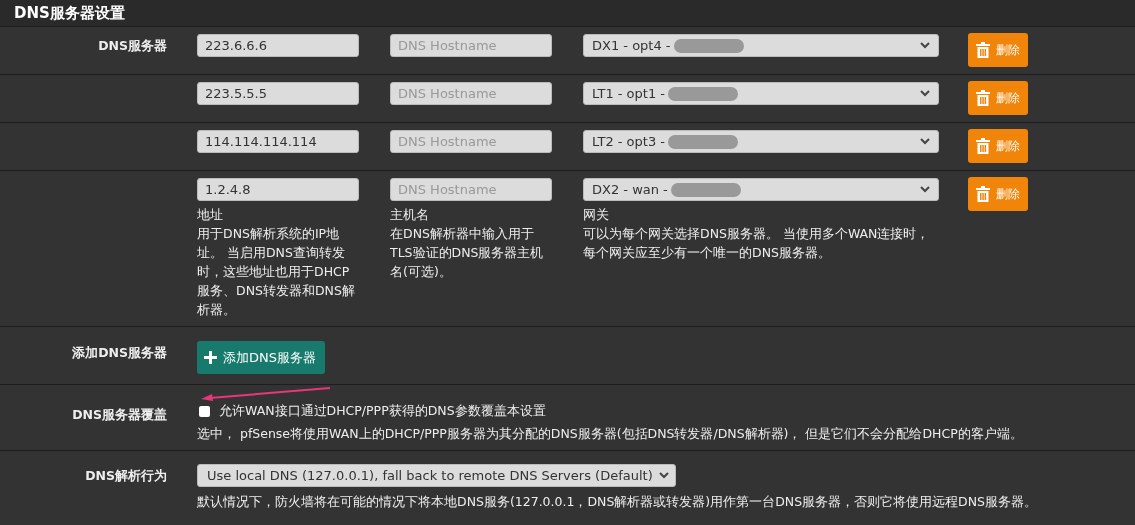 This screenshot has height=525, width=1135. What do you see at coordinates (119, 352) in the screenshot?
I see `field-label: 添加DNS服务器` at bounding box center [119, 352].